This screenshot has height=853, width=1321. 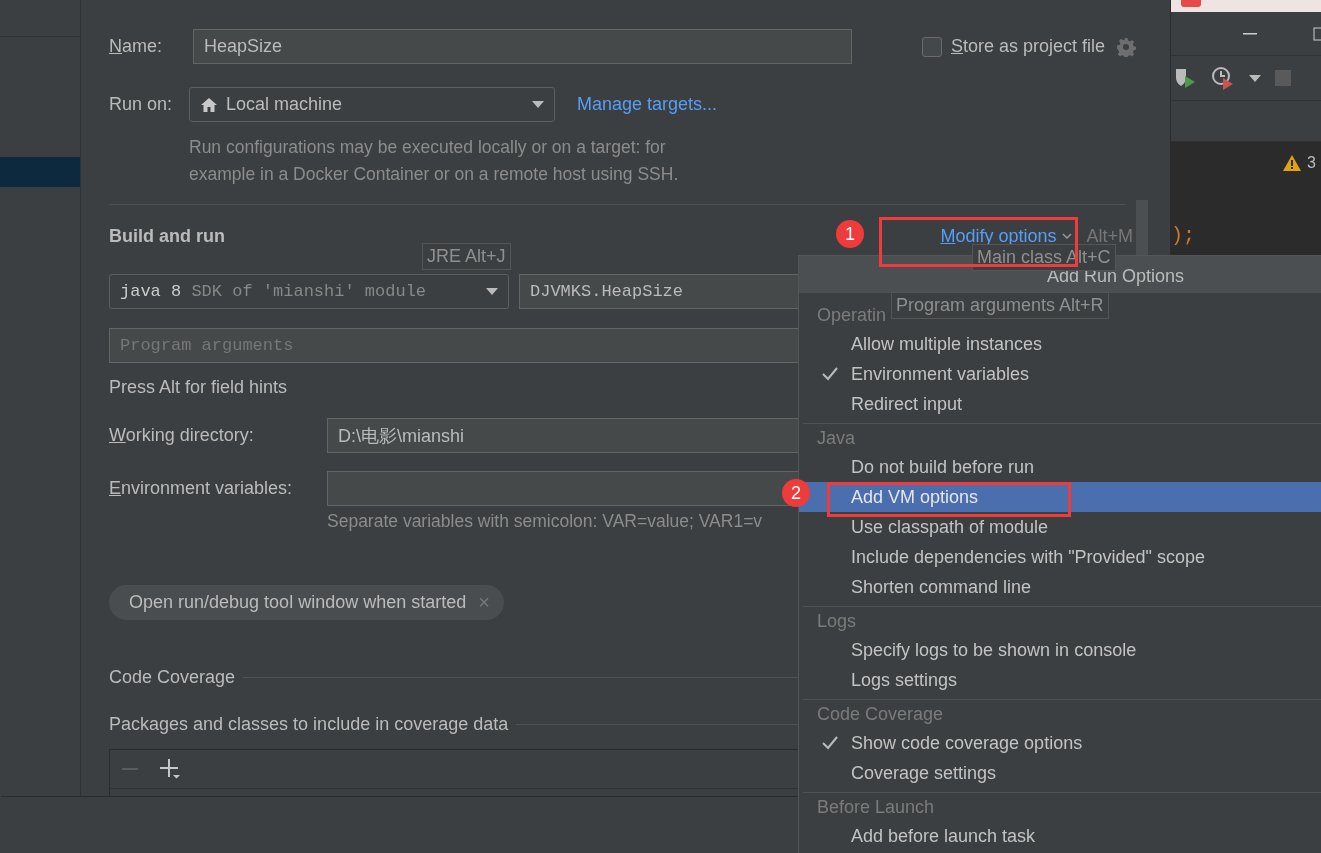 What do you see at coordinates (1028, 46) in the screenshot?
I see `store-label: Store as project file` at bounding box center [1028, 46].